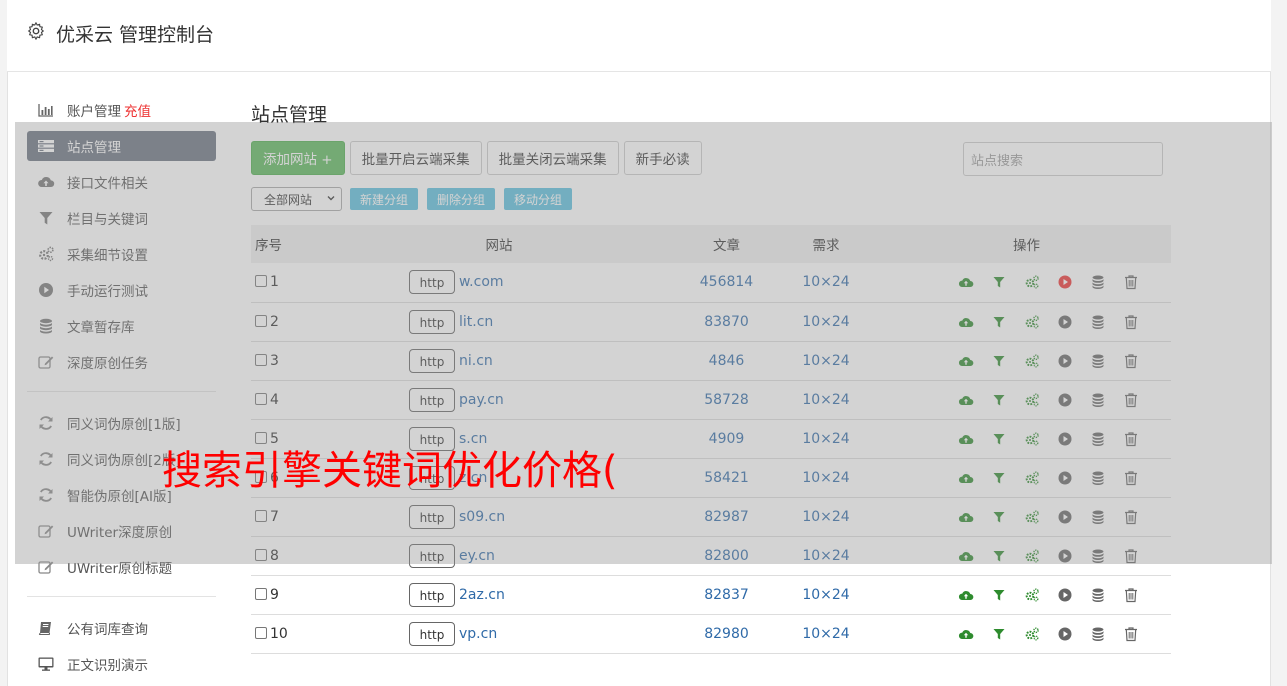 The height and width of the screenshot is (686, 1287). I want to click on article-count: 82800, so click(726, 555).